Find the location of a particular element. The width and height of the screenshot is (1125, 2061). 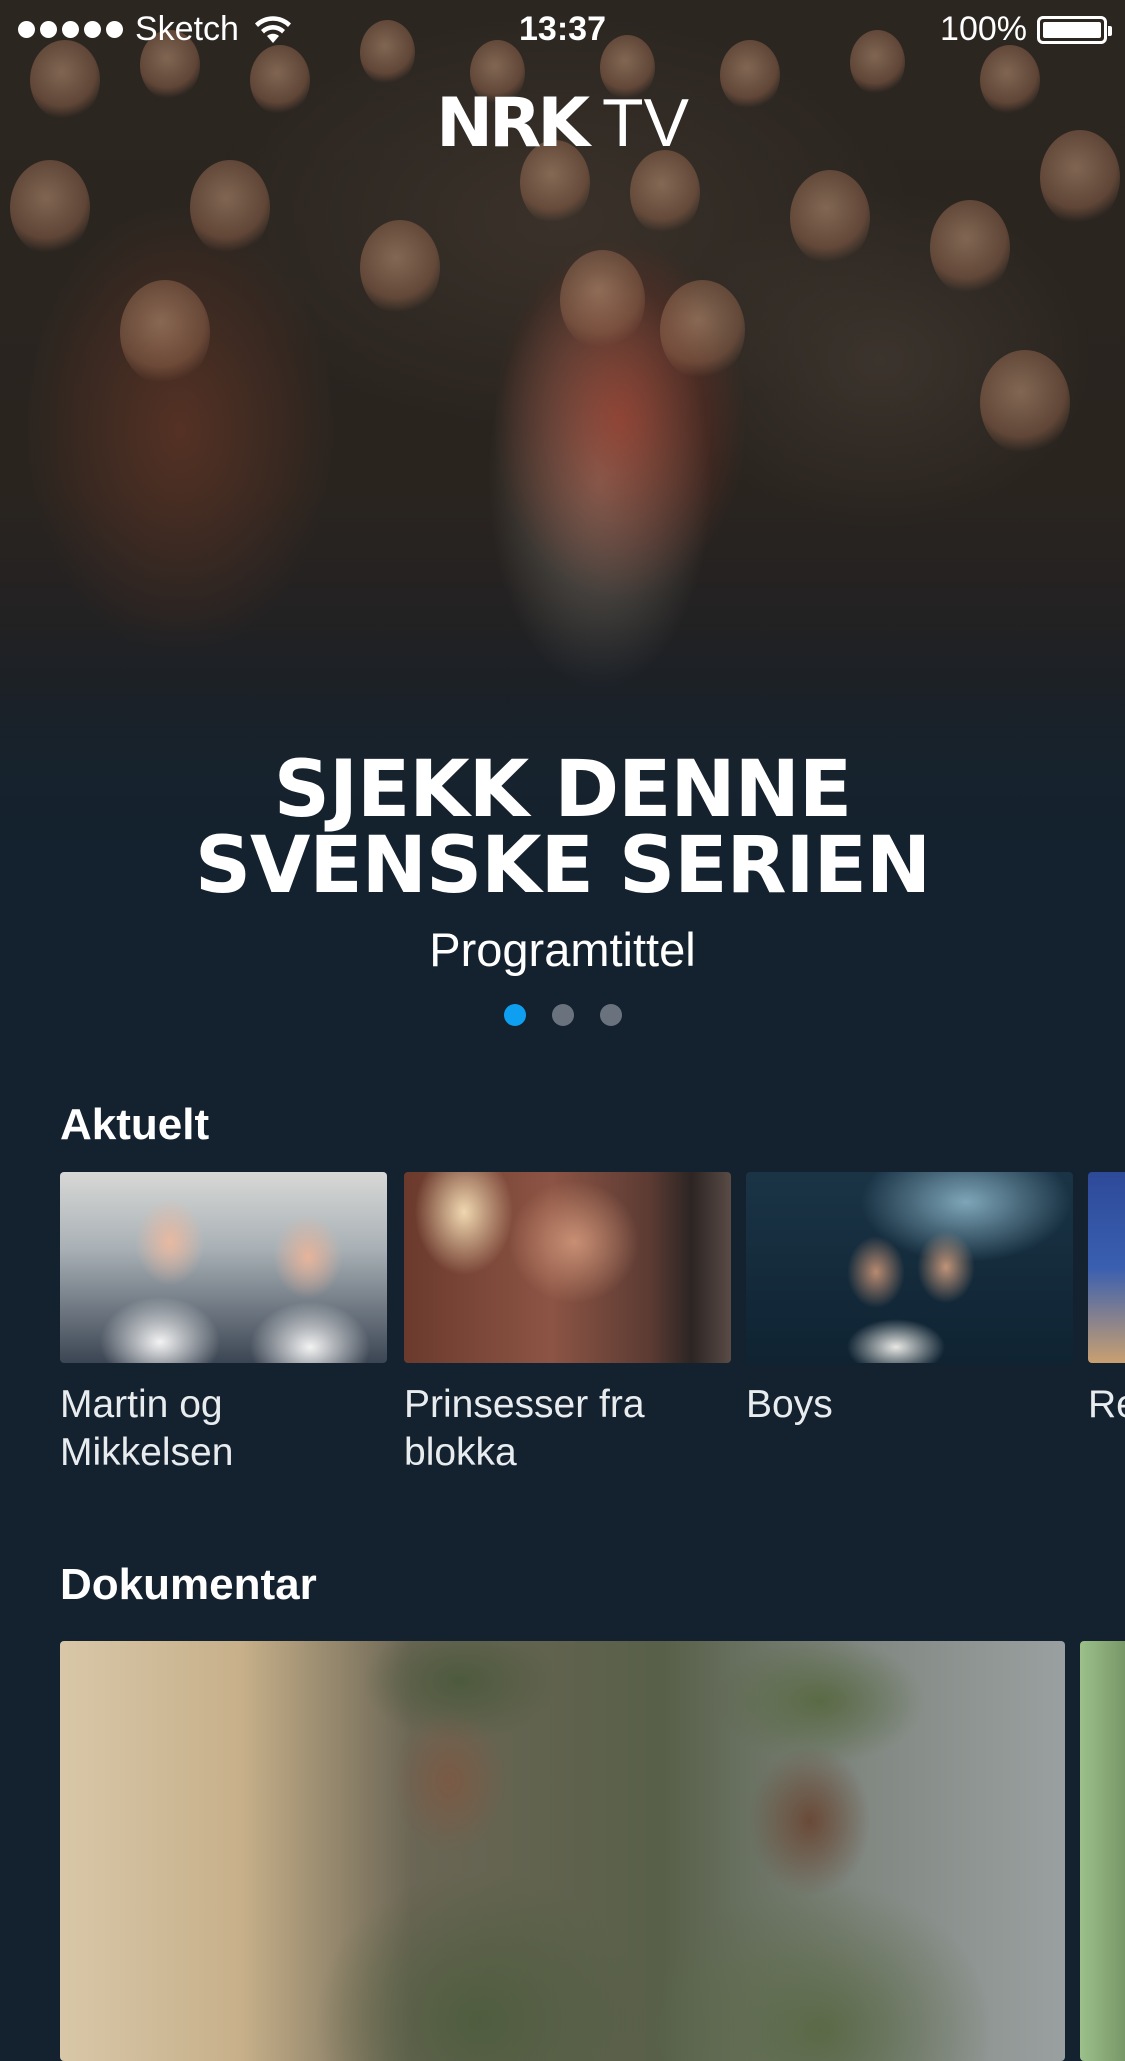

hero-title: SJEKK DENNE SVENSKE SERIEN is located at coordinates (562, 828).